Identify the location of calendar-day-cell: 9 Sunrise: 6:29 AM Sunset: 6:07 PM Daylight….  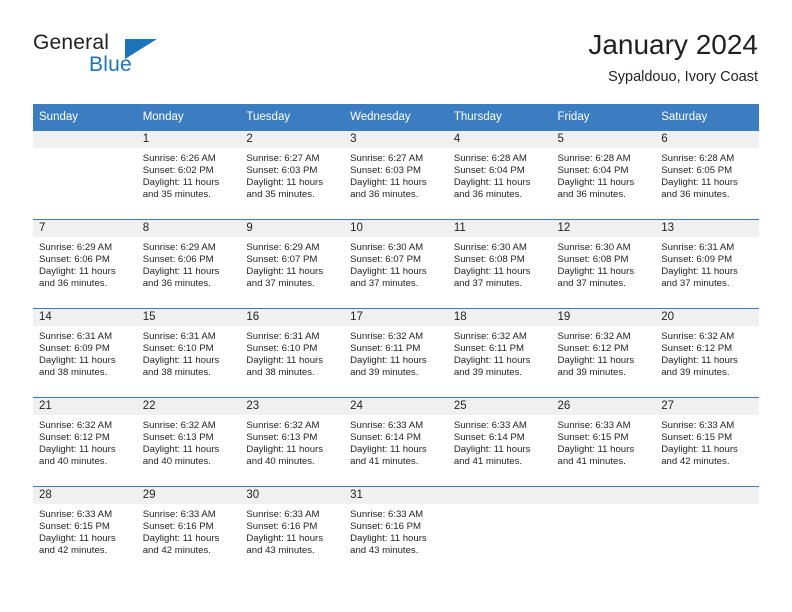
(292, 264).